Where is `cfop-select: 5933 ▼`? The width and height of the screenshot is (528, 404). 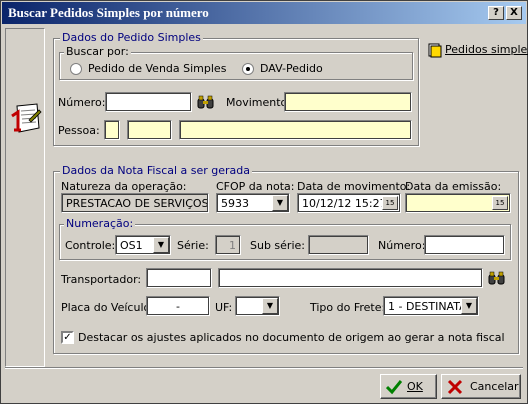
cfop-select: 5933 ▼ is located at coordinates (253, 203).